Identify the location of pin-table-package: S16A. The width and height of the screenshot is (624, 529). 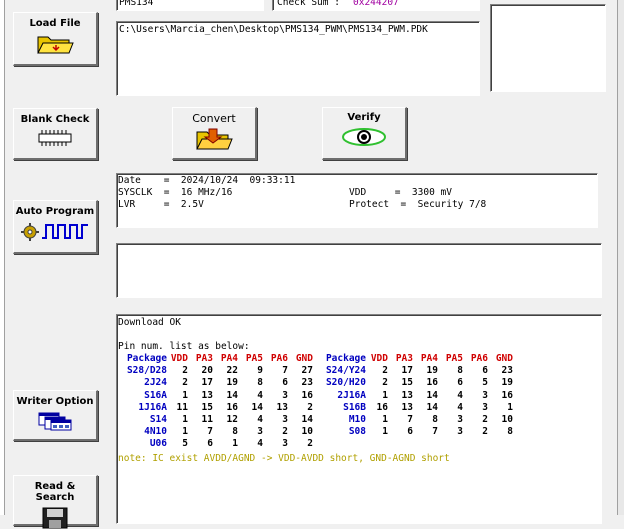
(155, 395).